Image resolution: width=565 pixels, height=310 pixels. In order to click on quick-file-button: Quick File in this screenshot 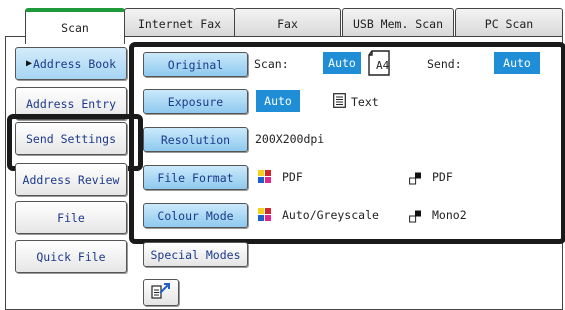, I will do `click(71, 256)`.